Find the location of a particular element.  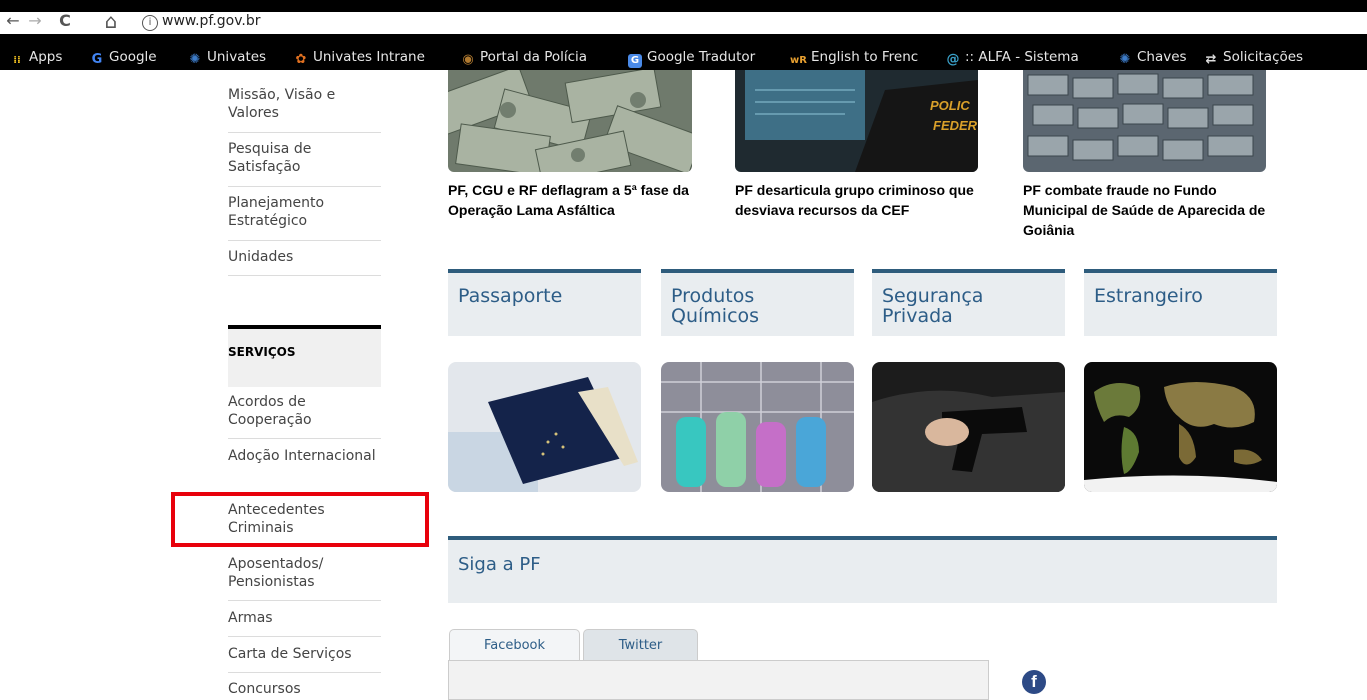

univates-icon: ✺ is located at coordinates (195, 59).